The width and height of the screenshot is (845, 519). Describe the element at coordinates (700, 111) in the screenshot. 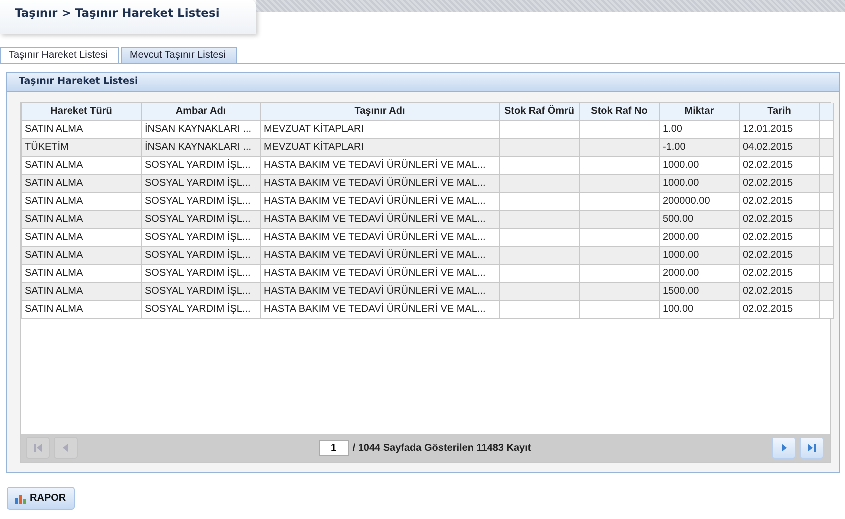

I see `column-header: Miktar` at that location.